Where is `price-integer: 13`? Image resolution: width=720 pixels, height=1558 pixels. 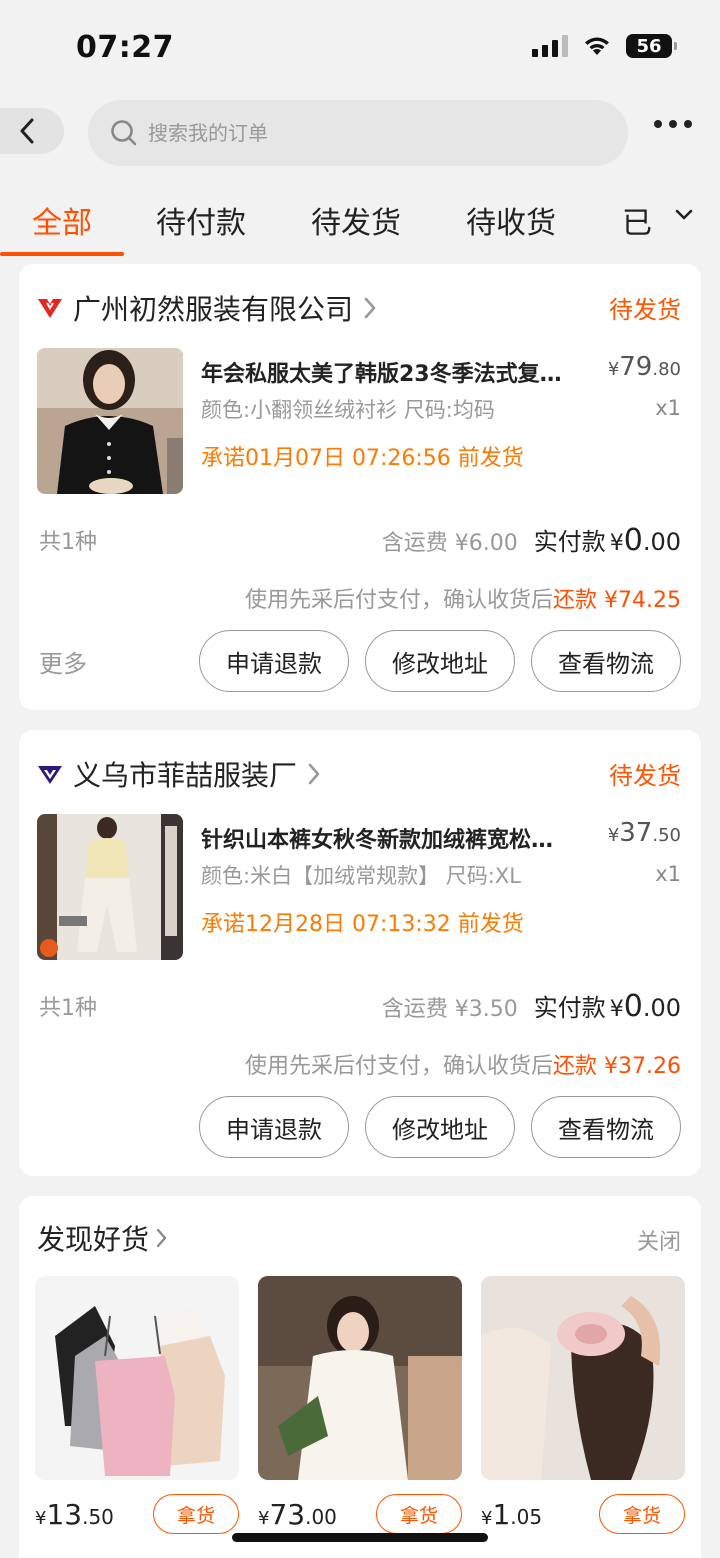 price-integer: 13 is located at coordinates (64, 1514).